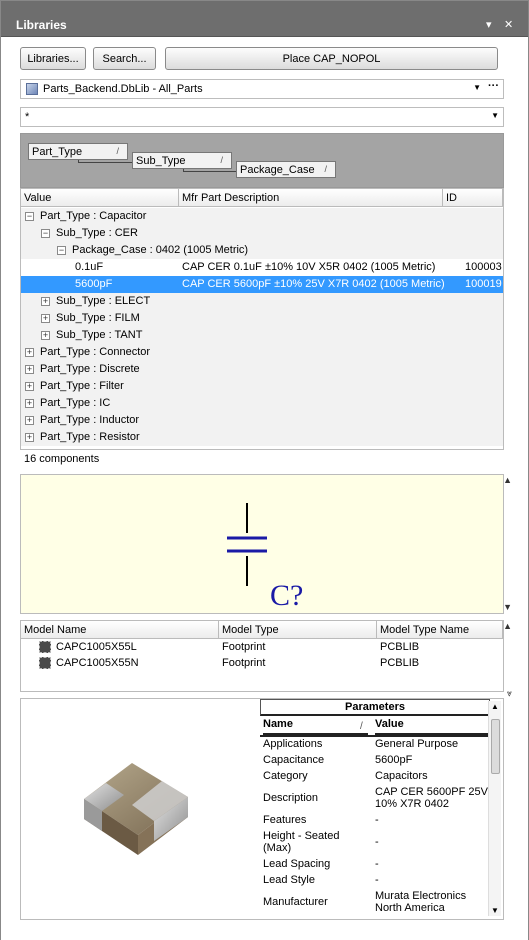  What do you see at coordinates (161, 160) in the screenshot?
I see `group-chip-label: Sub_Type` at bounding box center [161, 160].